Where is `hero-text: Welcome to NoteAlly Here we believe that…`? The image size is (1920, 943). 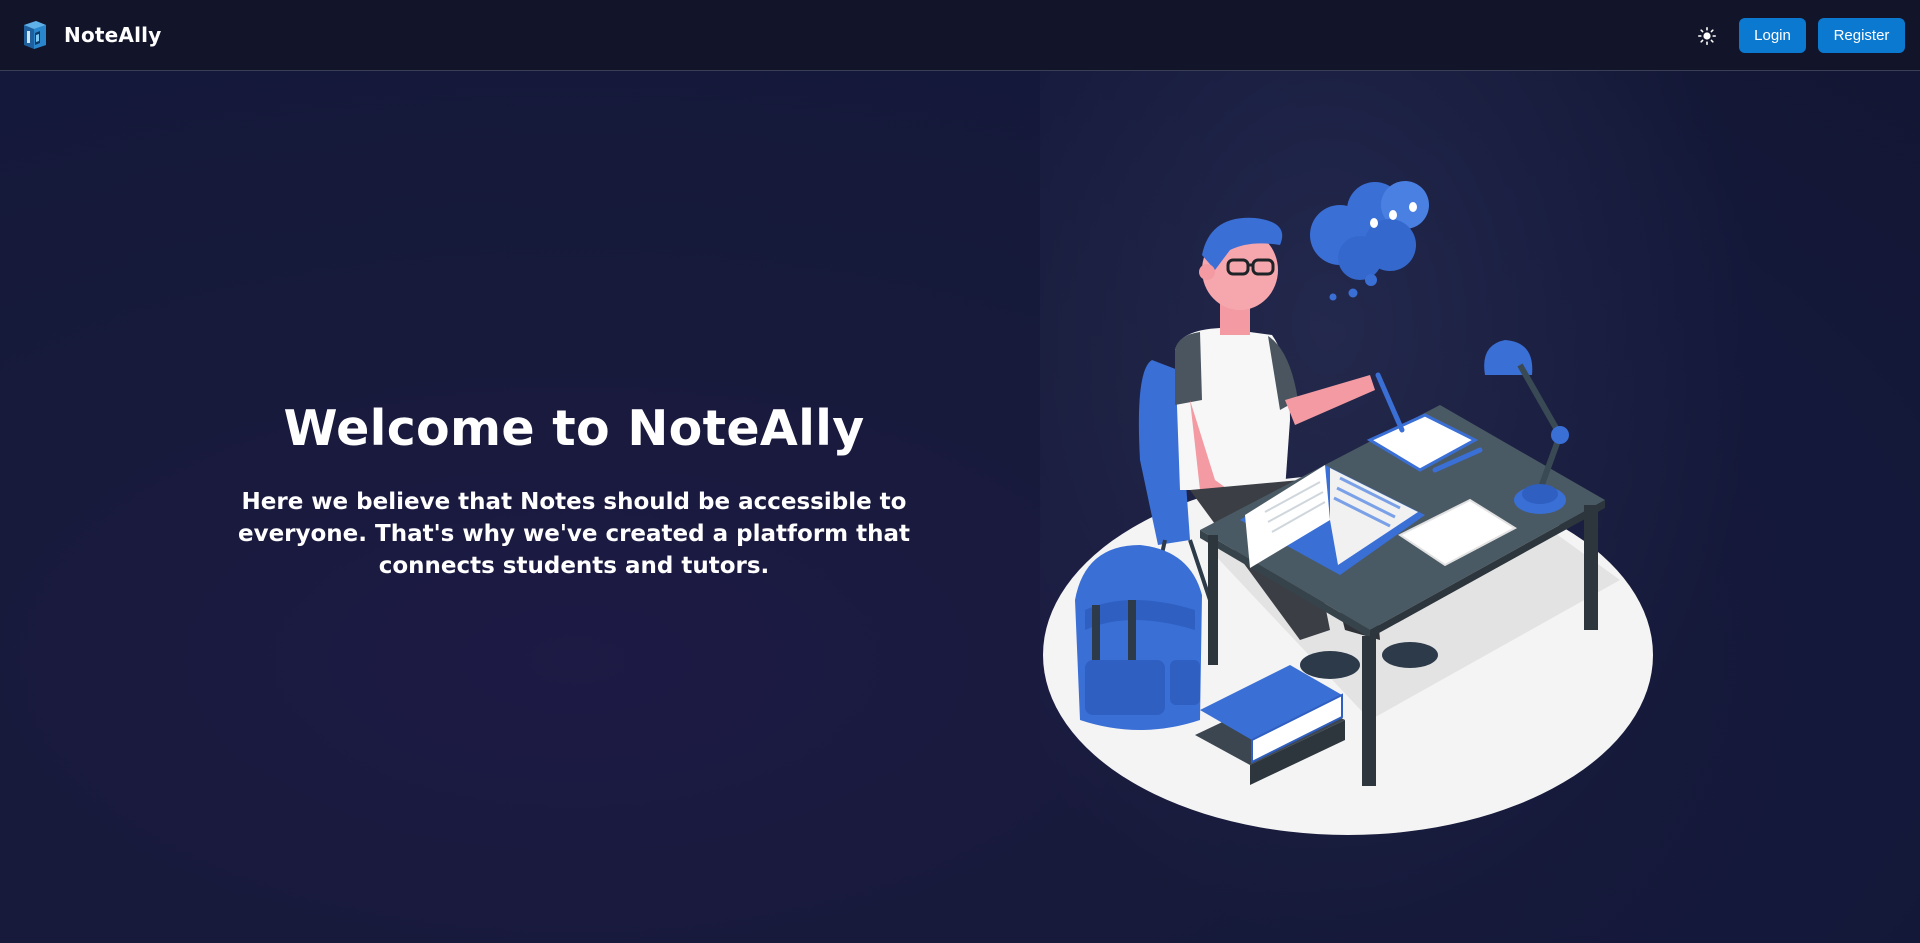
hero-text: Welcome to NoteAlly Here we believe that… is located at coordinates (574, 488).